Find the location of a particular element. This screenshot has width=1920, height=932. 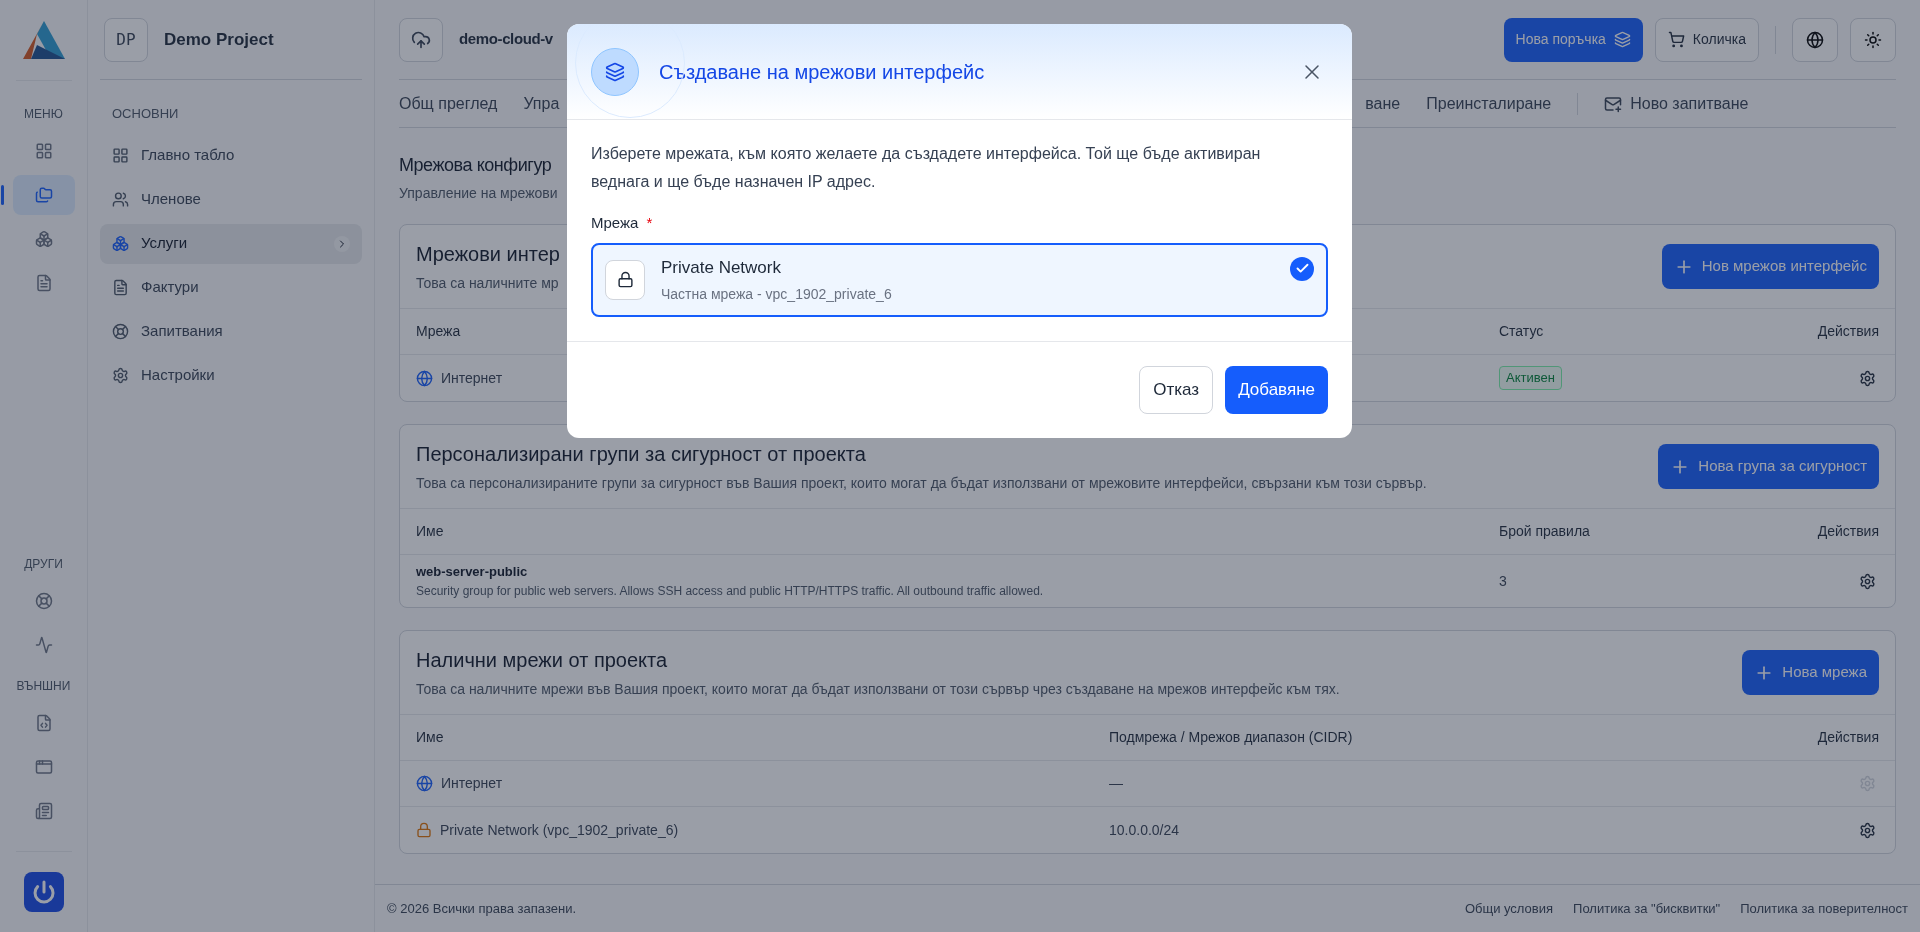

sidebar-item: Запитвания is located at coordinates (231, 331).